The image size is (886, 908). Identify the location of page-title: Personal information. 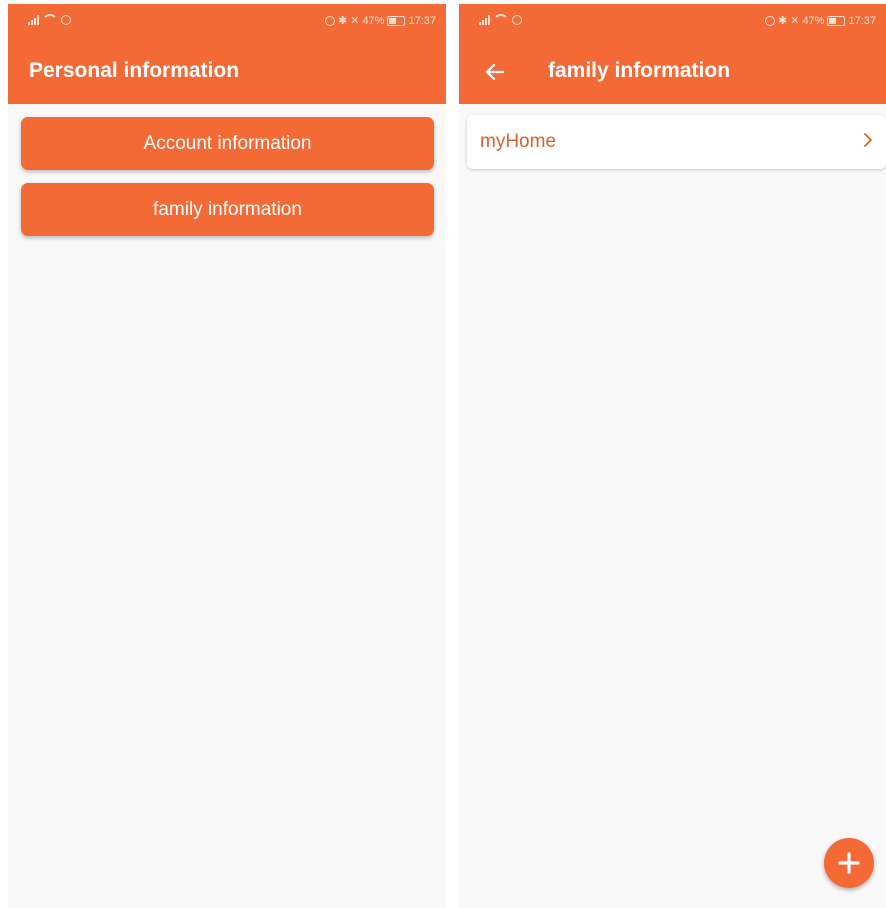
(134, 70).